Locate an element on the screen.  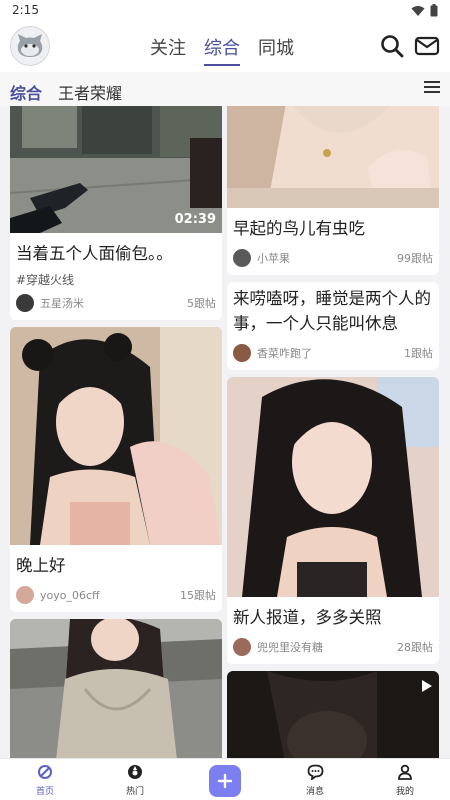
post-video-thumbnail: 02:39 is located at coordinates (116, 169).